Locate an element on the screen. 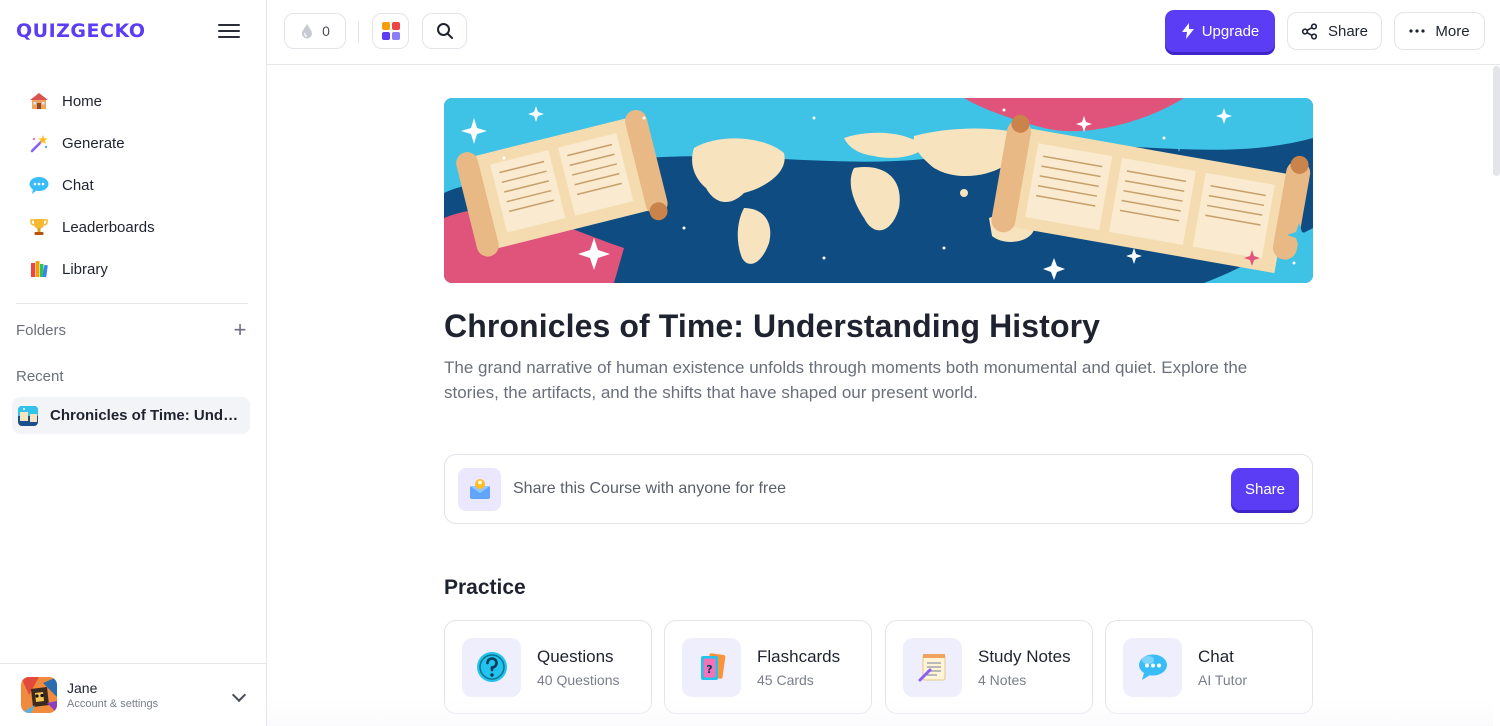  share-label: Share is located at coordinates (1348, 31).